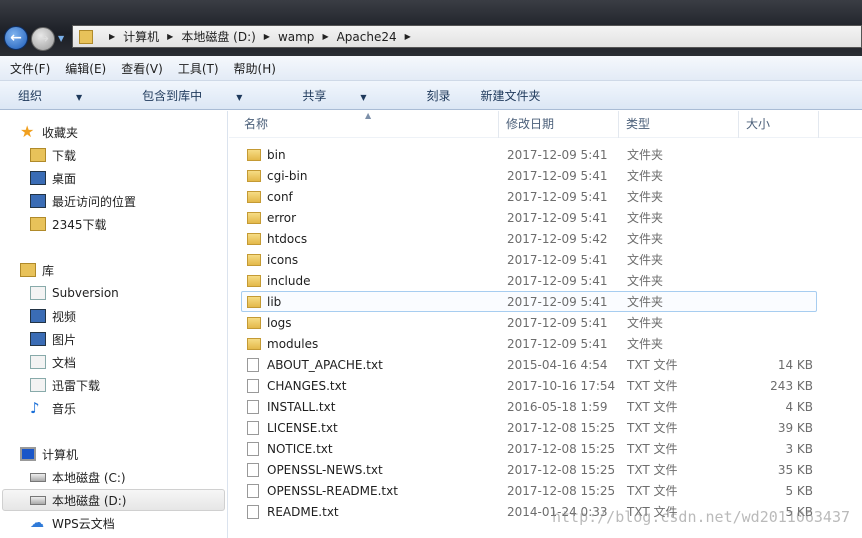 The width and height of the screenshot is (862, 538). What do you see at coordinates (529, 280) in the screenshot?
I see `file-row: include 2017-12-09 5:41 文件夹` at bounding box center [529, 280].